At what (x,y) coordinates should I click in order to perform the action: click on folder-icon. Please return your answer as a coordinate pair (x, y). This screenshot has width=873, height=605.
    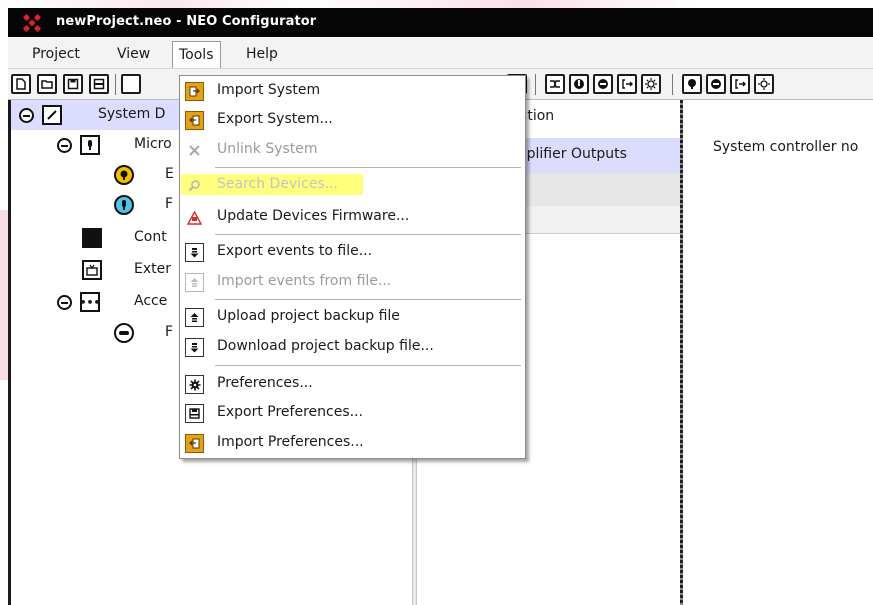
    Looking at the image, I should click on (47, 84).